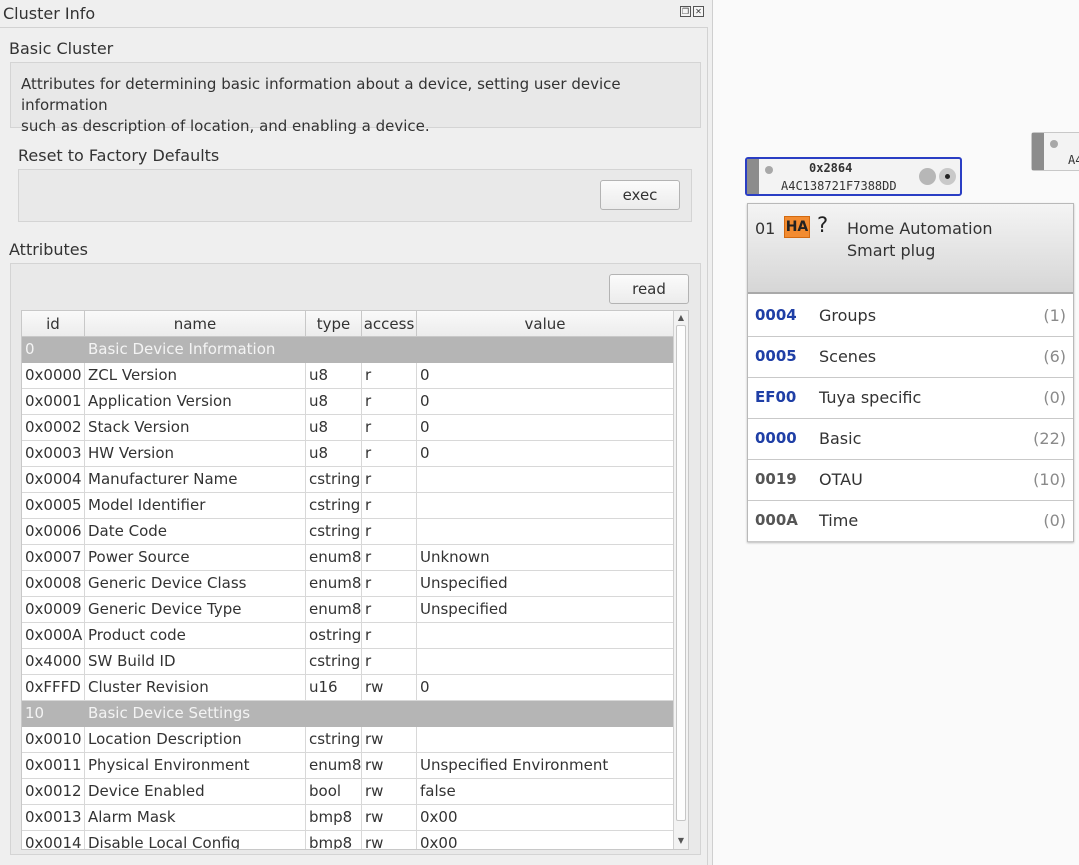 This screenshot has height=865, width=1079. Describe the element at coordinates (910, 439) in the screenshot. I see `cluster-row: 0000 Basic (22)` at that location.